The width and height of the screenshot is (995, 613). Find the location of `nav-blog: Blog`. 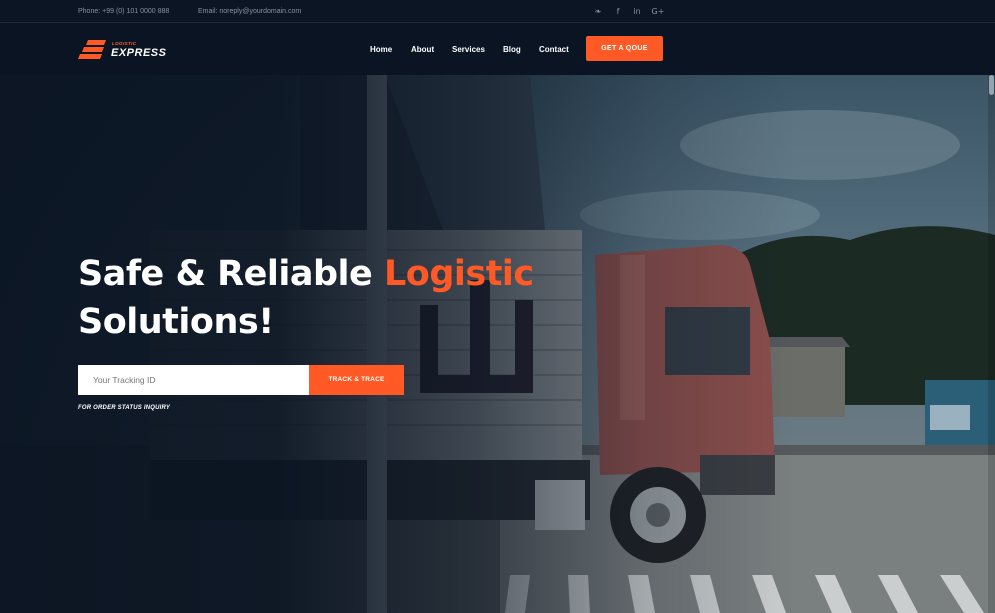

nav-blog: Blog is located at coordinates (512, 49).